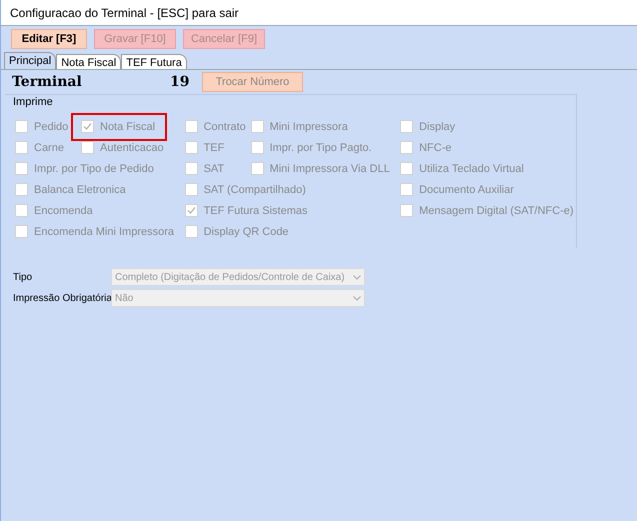 Image resolution: width=637 pixels, height=521 pixels. Describe the element at coordinates (85, 168) in the screenshot. I see `checkbox: Impr. por Tipo de Pedido` at that location.